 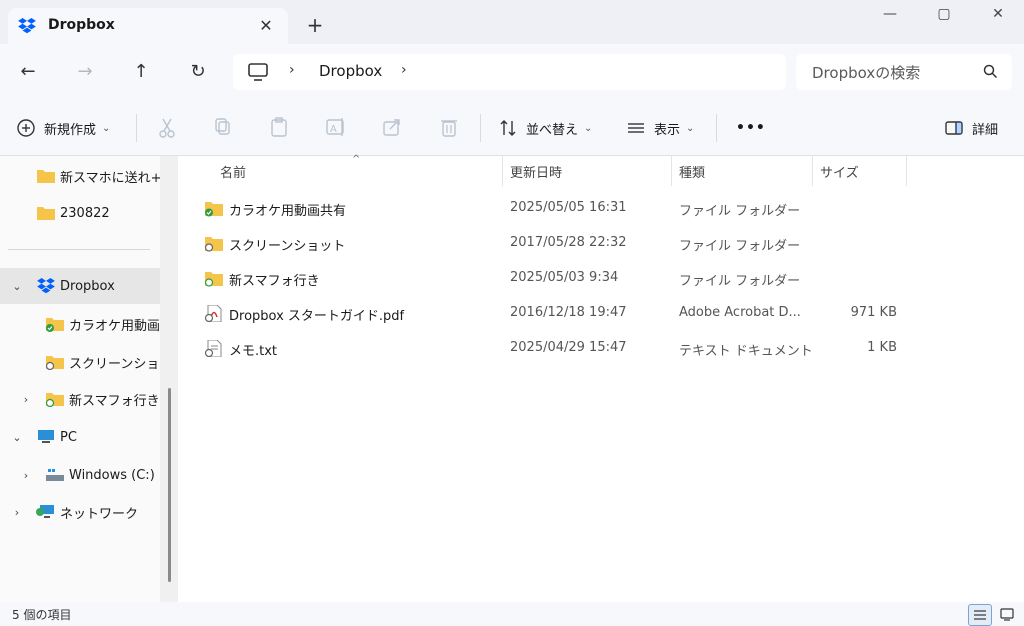 What do you see at coordinates (866, 73) in the screenshot?
I see `search-placeholder: Dropboxの検索` at bounding box center [866, 73].